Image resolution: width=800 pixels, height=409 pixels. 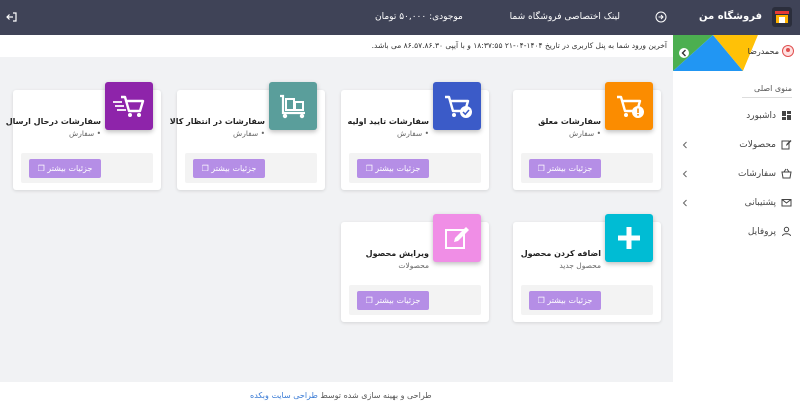 I want to click on sidebar-toggle-chevron-icon, so click(x=684, y=53).